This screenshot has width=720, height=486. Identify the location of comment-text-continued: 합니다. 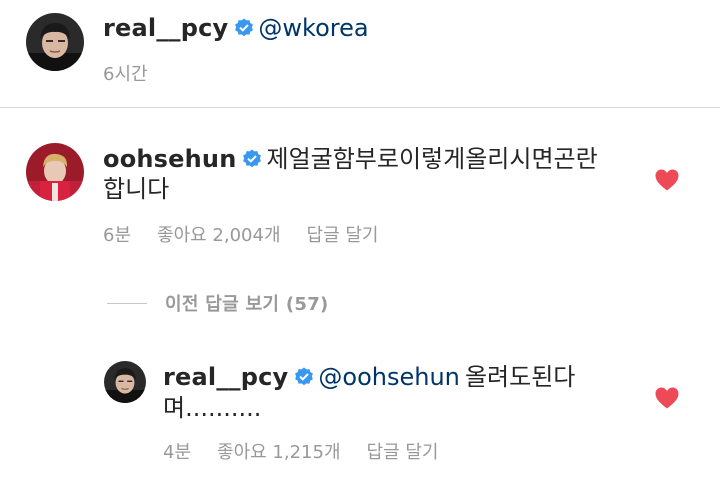
(136, 189).